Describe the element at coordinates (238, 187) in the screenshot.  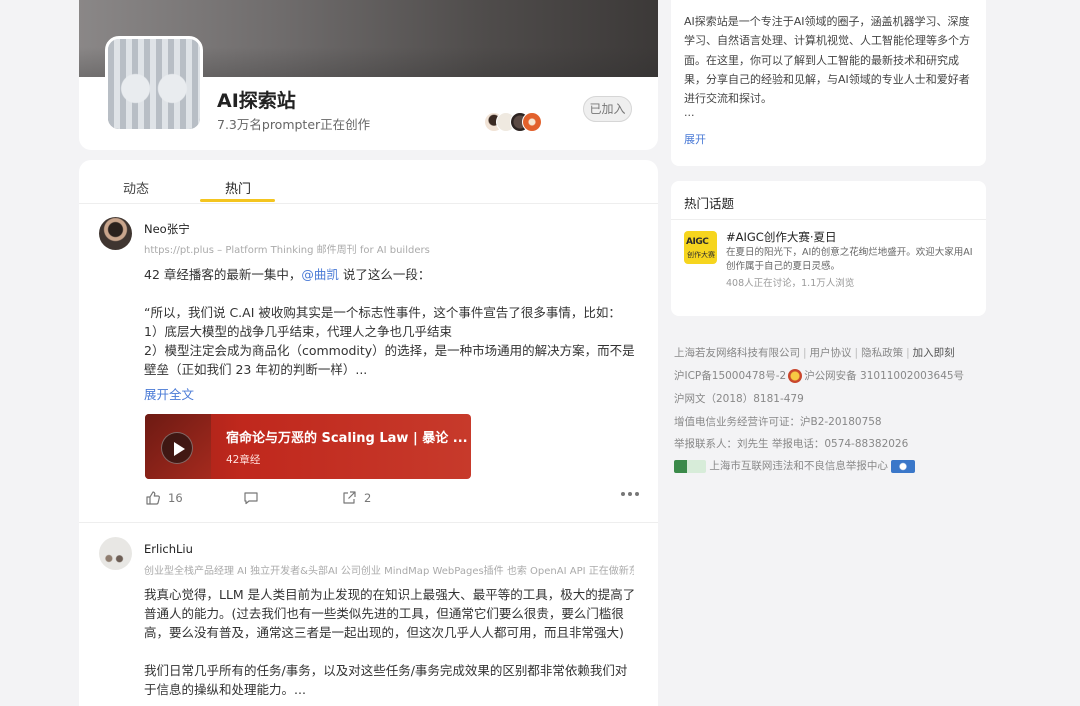
I see `tab-hot: 热门` at that location.